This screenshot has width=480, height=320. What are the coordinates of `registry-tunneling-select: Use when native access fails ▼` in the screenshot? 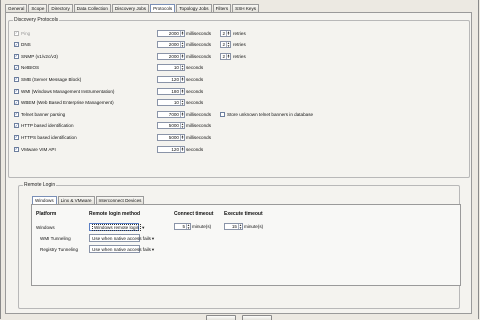 It's located at (122, 249).